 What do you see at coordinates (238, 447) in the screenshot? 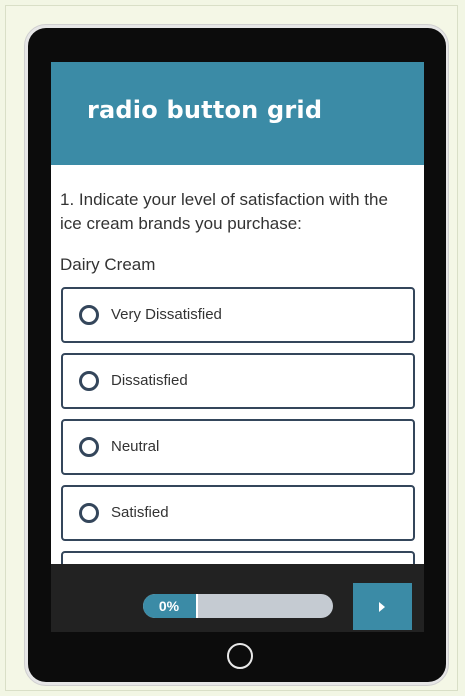
I see `option-neutral: Neutral` at bounding box center [238, 447].